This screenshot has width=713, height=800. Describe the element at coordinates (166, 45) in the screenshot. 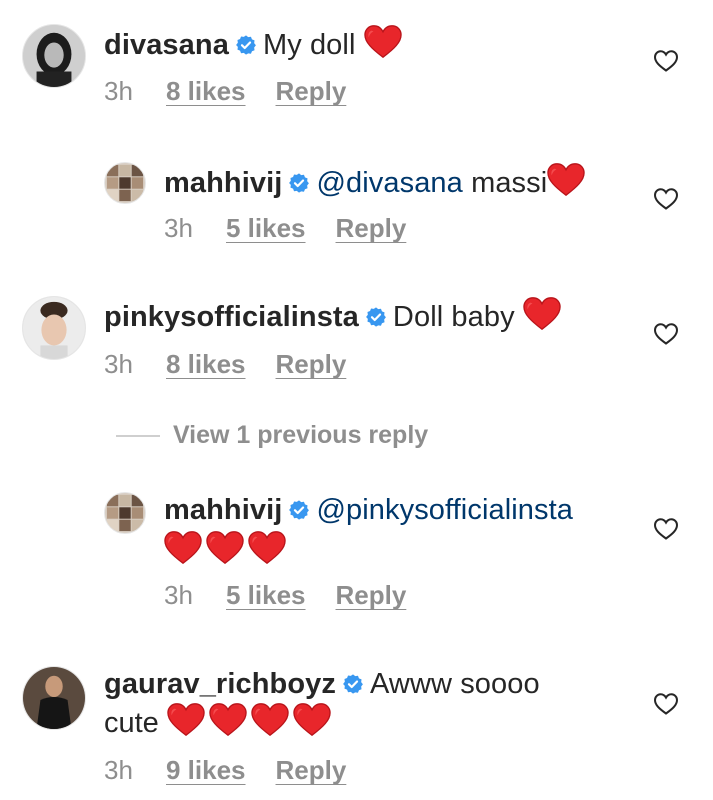

I see `username: divasana` at that location.